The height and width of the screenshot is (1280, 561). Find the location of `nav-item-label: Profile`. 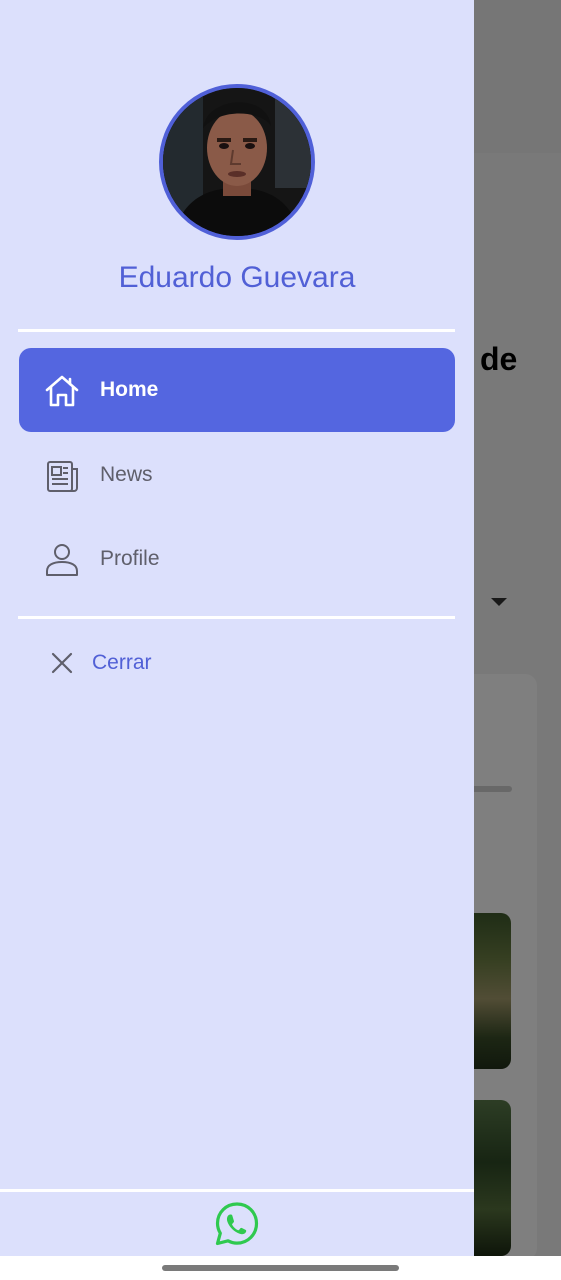

nav-item-label: Profile is located at coordinates (130, 558).